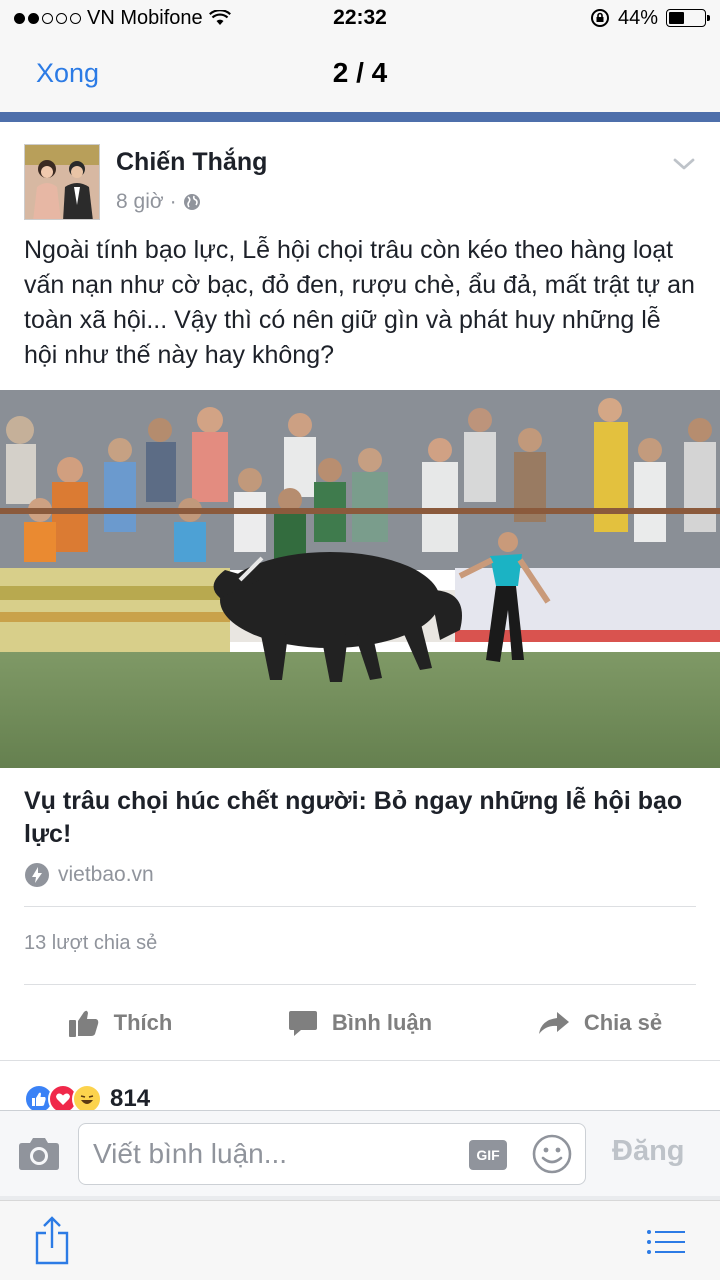 The width and height of the screenshot is (720, 1280). I want to click on gif-button: GIF, so click(488, 1155).